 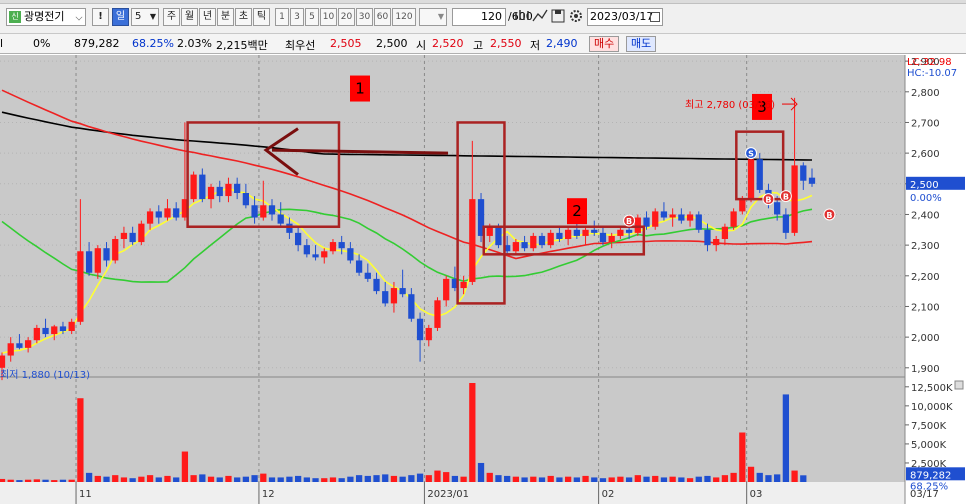 I want to click on period-day-button: 일, so click(x=120, y=17).